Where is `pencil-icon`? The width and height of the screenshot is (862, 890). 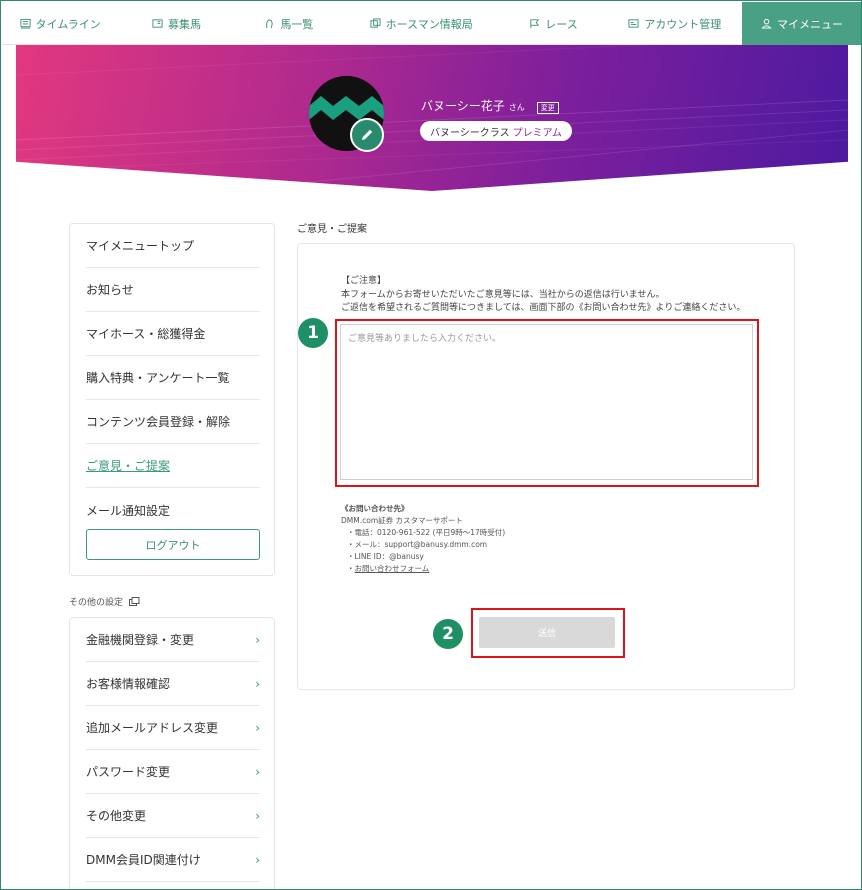 pencil-icon is located at coordinates (367, 134).